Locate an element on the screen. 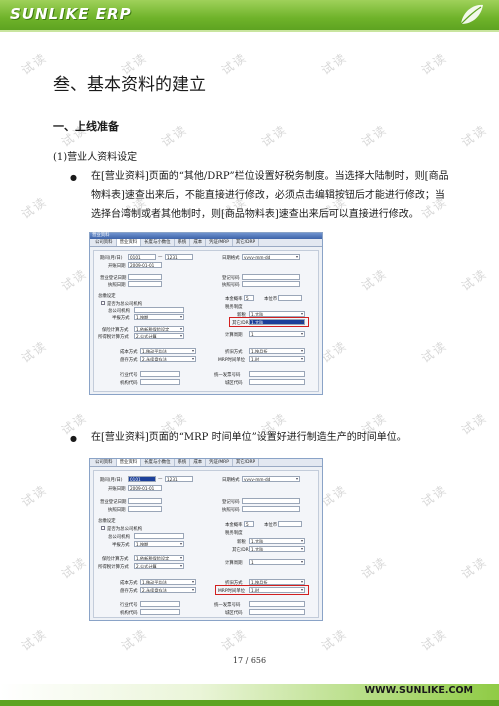  tax-system-select: 1.大陆 is located at coordinates (277, 541).